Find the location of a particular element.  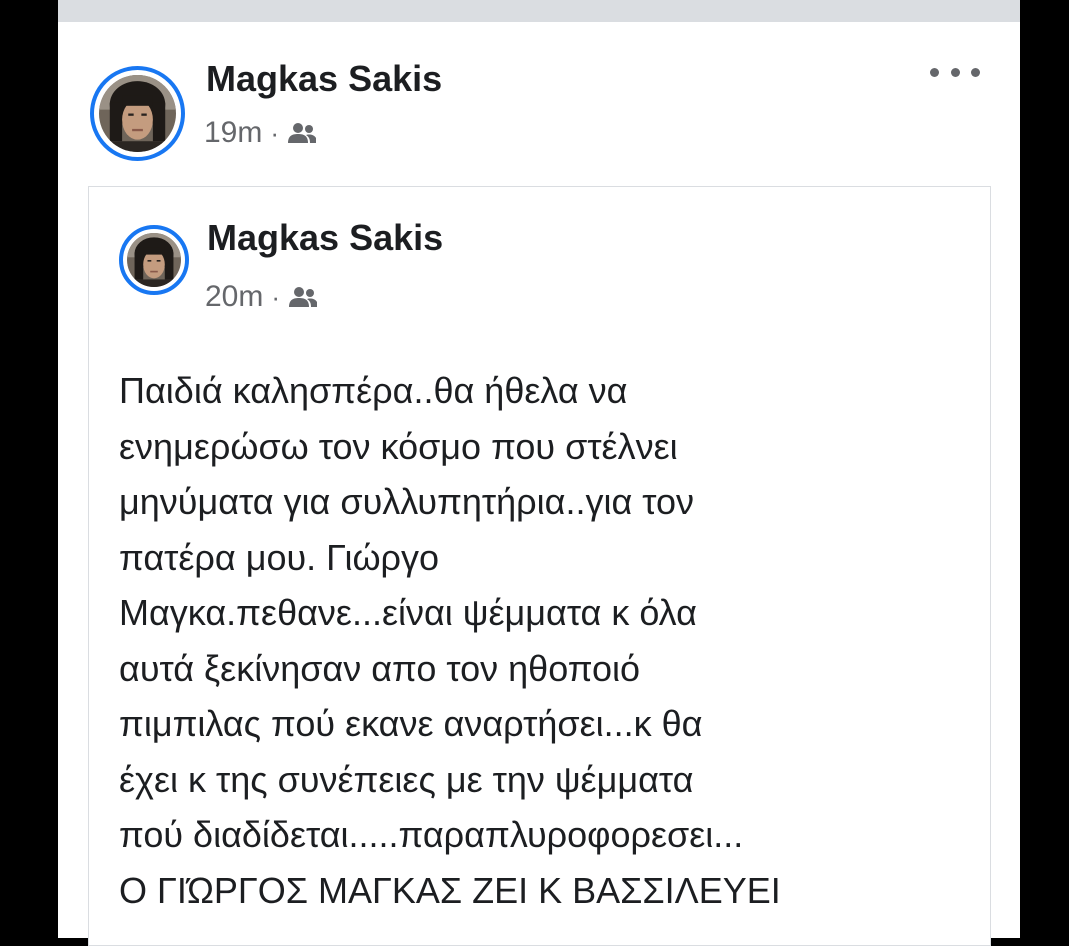

post-text-line: μηνύματα για συλλυπητήρια..για τον is located at coordinates (407, 501).